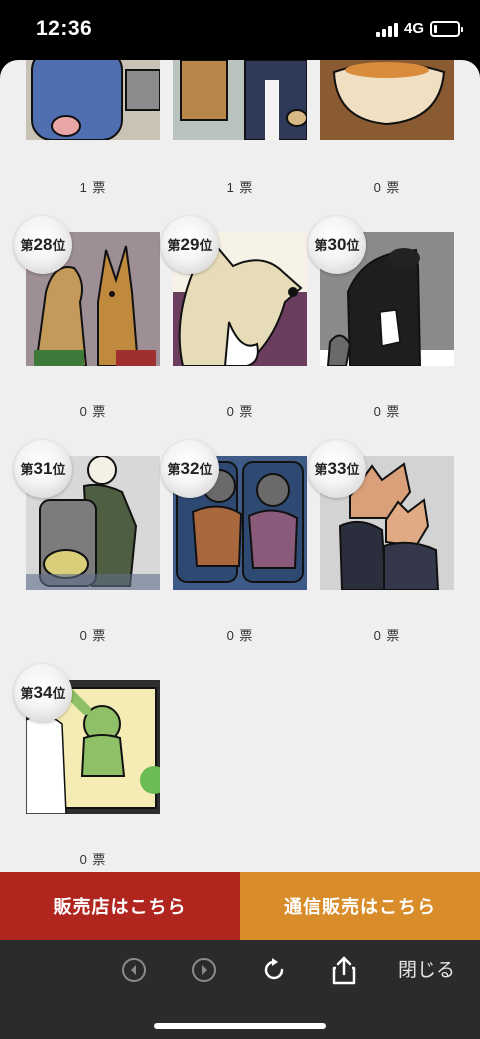 The height and width of the screenshot is (1039, 480). I want to click on network-type: 4G, so click(414, 28).